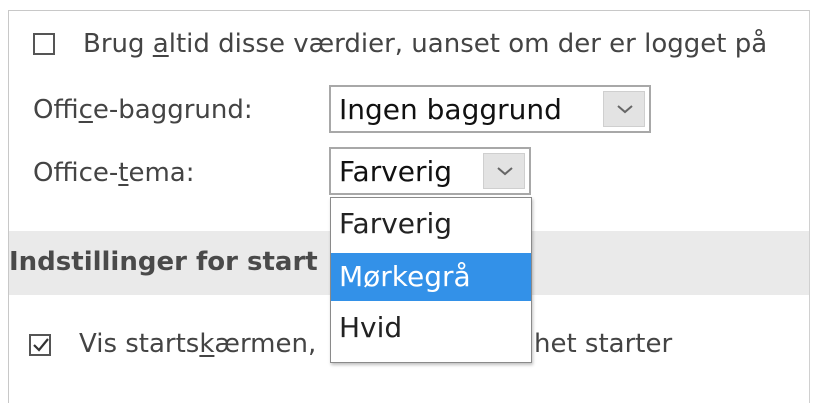 This screenshot has height=407, width=814. Describe the element at coordinates (114, 173) in the screenshot. I see `office-theme-label: Office-tema:` at that location.